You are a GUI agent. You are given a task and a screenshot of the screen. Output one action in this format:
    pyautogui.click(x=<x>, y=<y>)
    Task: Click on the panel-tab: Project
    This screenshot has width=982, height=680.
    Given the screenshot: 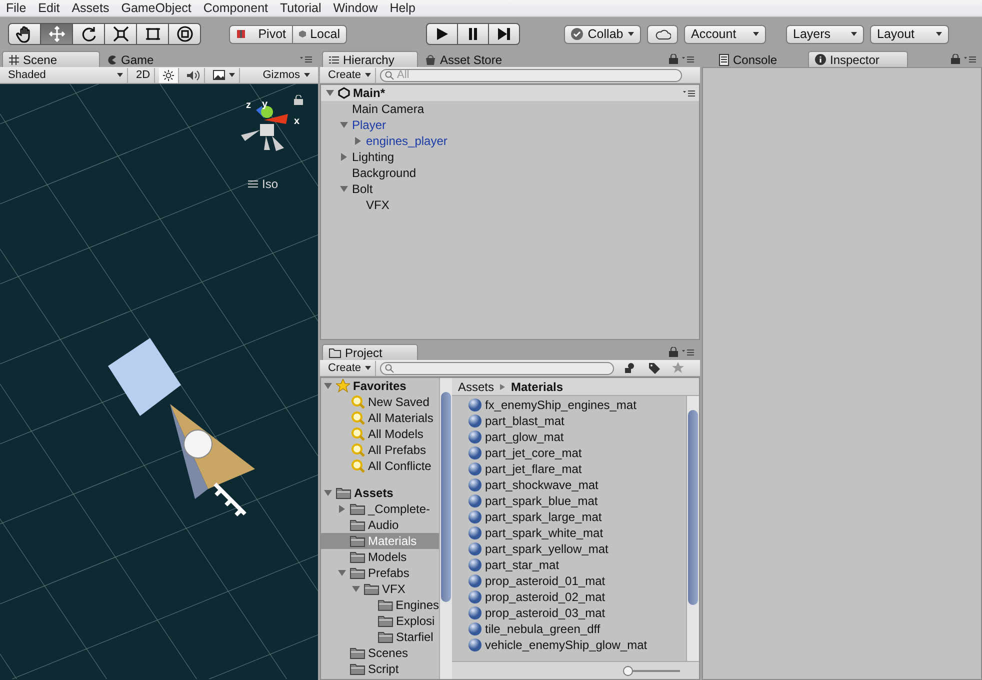 What is the action you would take?
    pyautogui.click(x=370, y=352)
    